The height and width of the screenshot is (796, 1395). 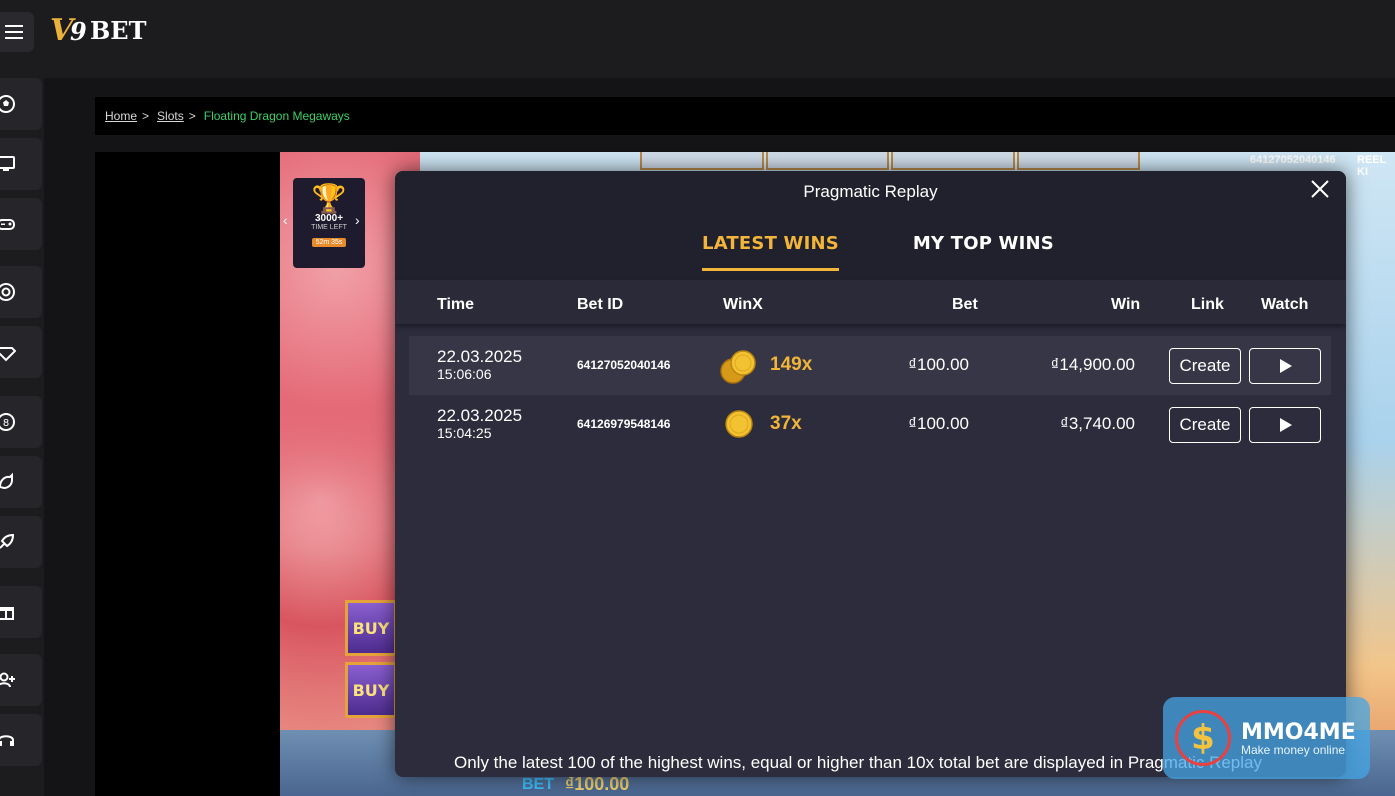 I want to click on modal-header: Pragmatic Replay LATEST WINS MY TOP WINS, so click(x=870, y=225).